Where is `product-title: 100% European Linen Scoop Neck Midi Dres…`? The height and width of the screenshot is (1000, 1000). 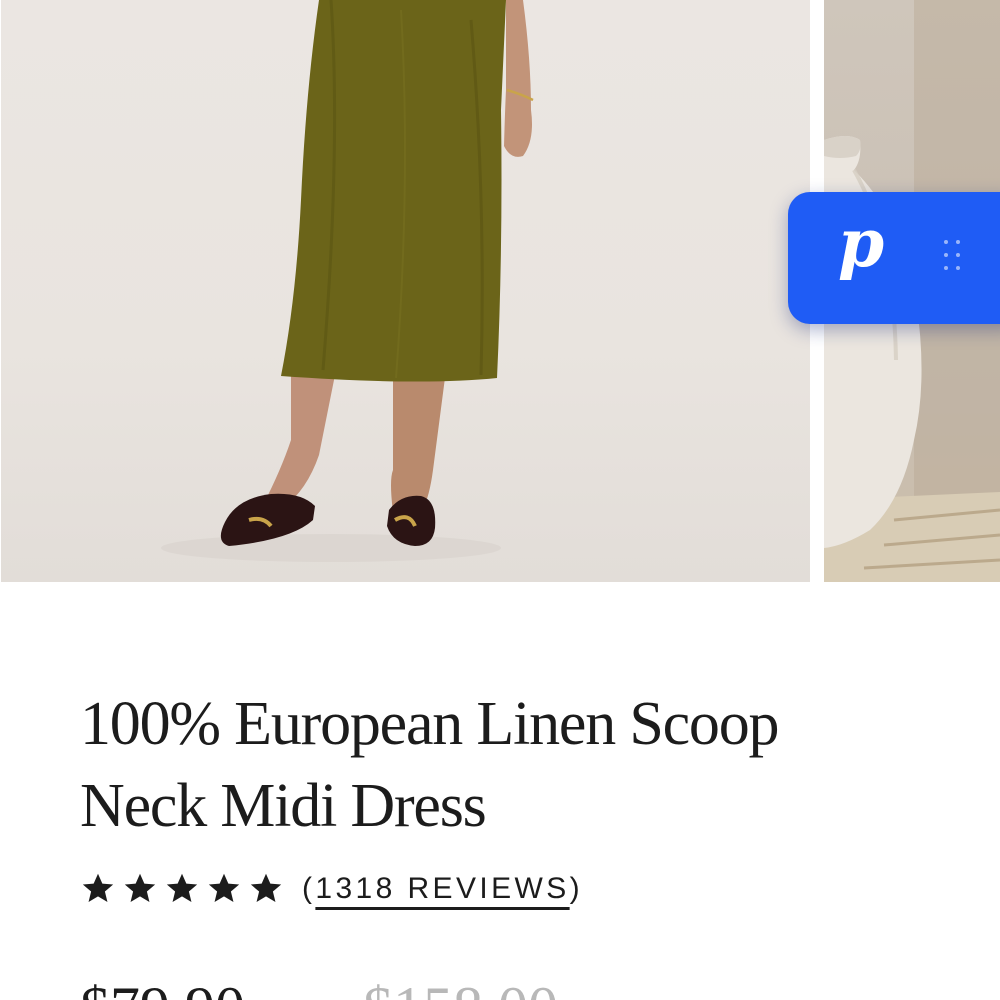
product-title: 100% European Linen Scoop Neck Midi Dres… is located at coordinates (430, 765).